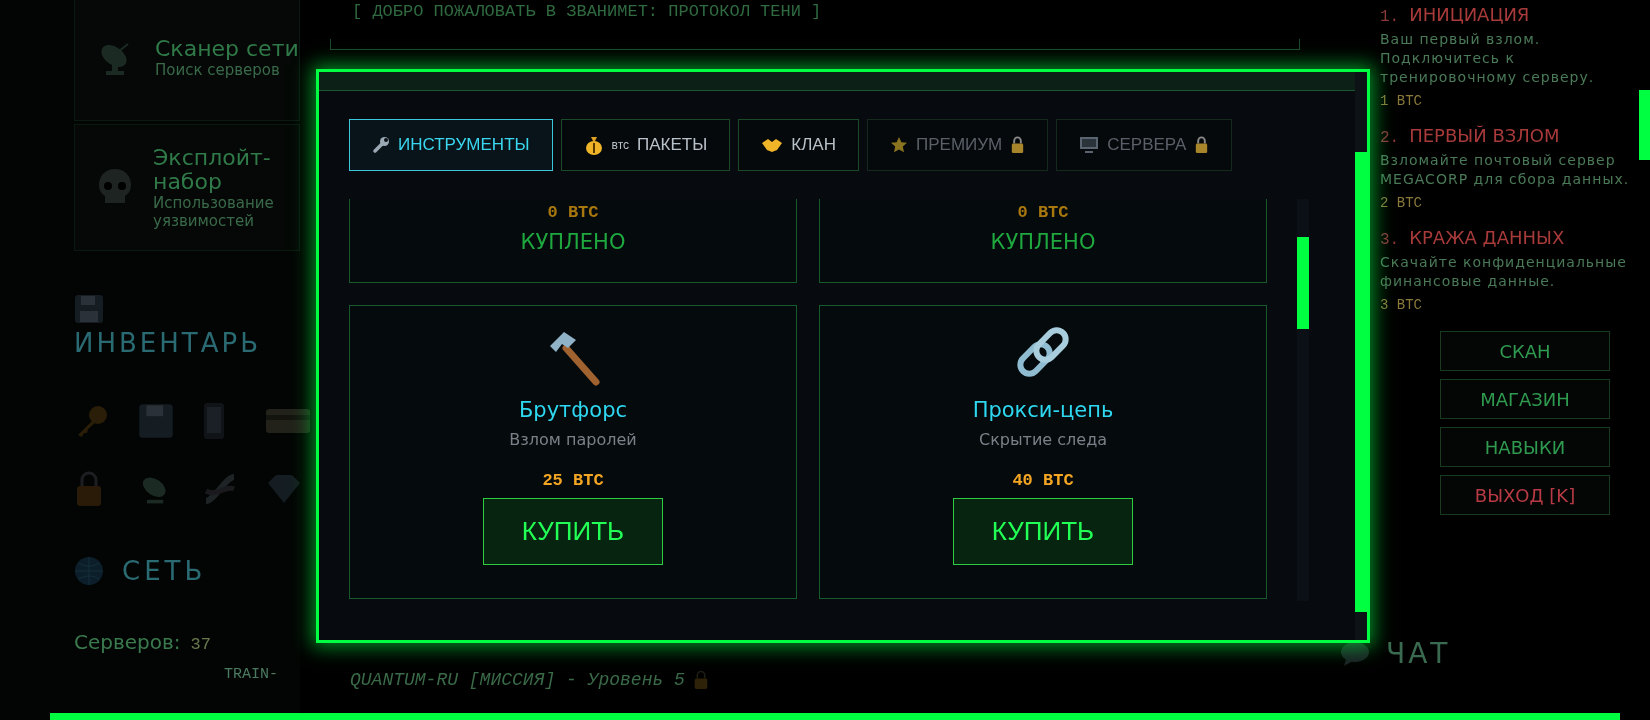 The width and height of the screenshot is (1650, 720). What do you see at coordinates (1043, 410) in the screenshot?
I see `item-name: Прокси-цепь` at bounding box center [1043, 410].